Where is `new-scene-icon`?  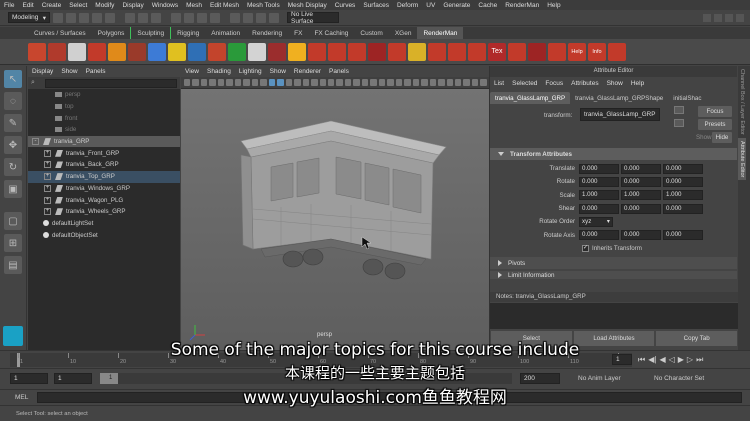
new-scene-icon is located at coordinates (58, 17).